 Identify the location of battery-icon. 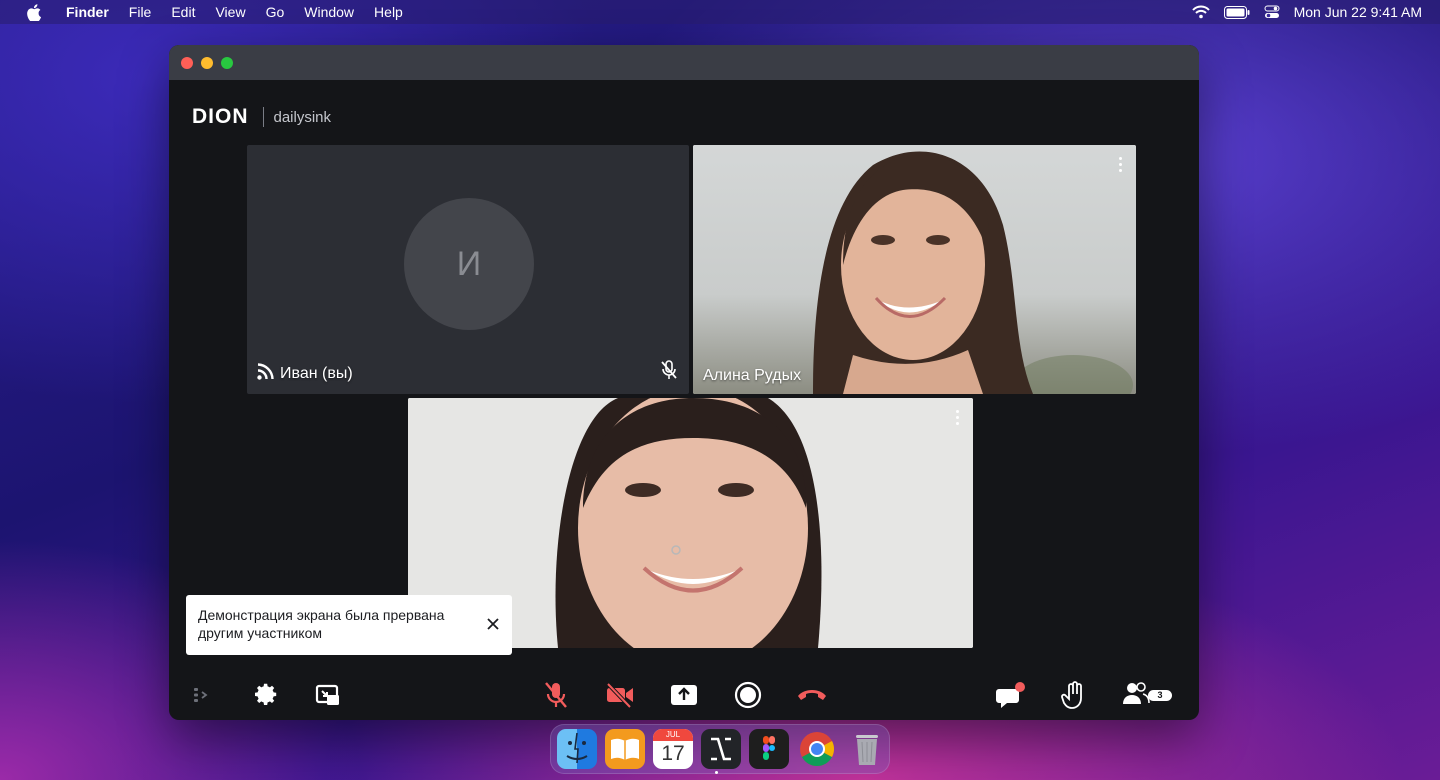
(1236, 12).